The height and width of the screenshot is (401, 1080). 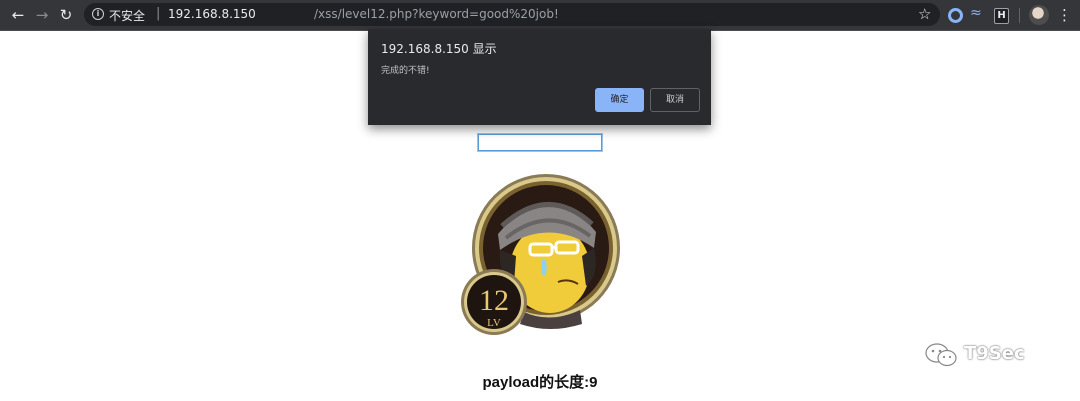 What do you see at coordinates (994, 353) in the screenshot?
I see `watermark-text: T9Sec` at bounding box center [994, 353].